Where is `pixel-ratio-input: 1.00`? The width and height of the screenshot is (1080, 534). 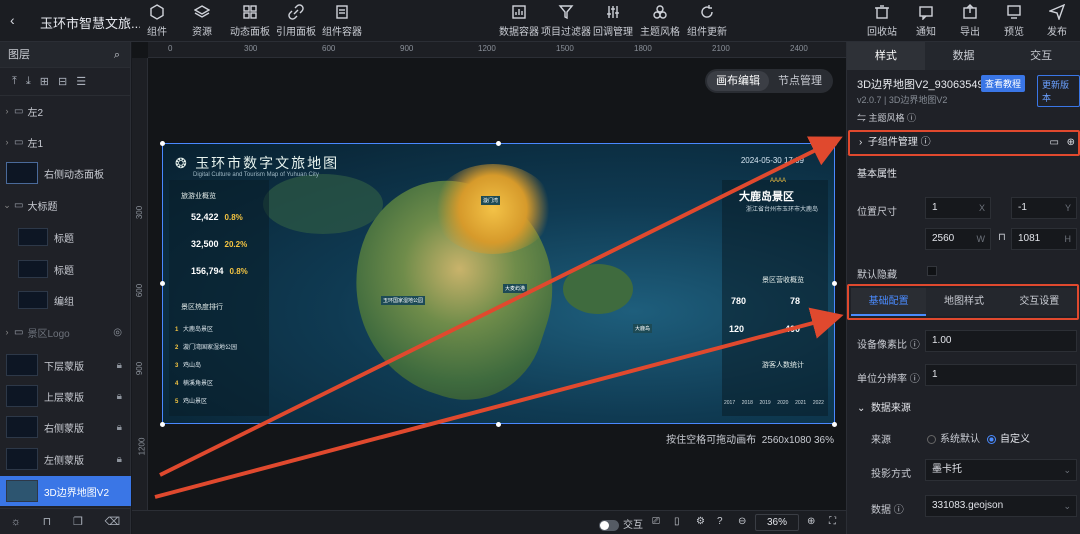
pixel-ratio-input: 1.00 is located at coordinates (1001, 341).